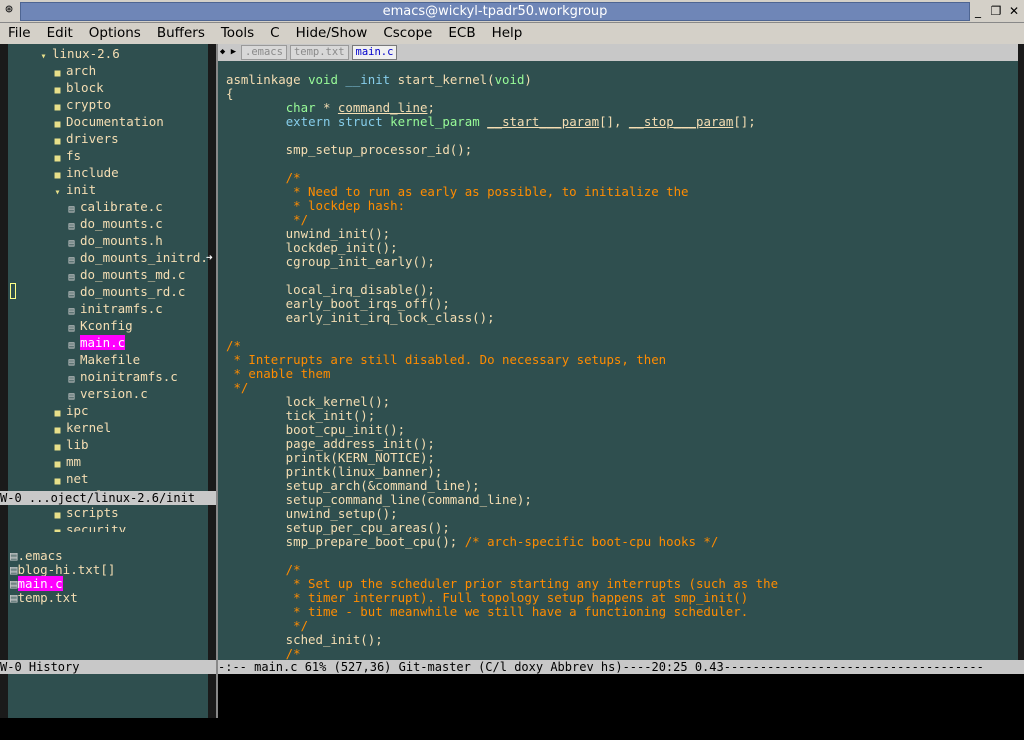 The image size is (1024, 740). I want to click on vertical-scrollbar, so click(1021, 352).